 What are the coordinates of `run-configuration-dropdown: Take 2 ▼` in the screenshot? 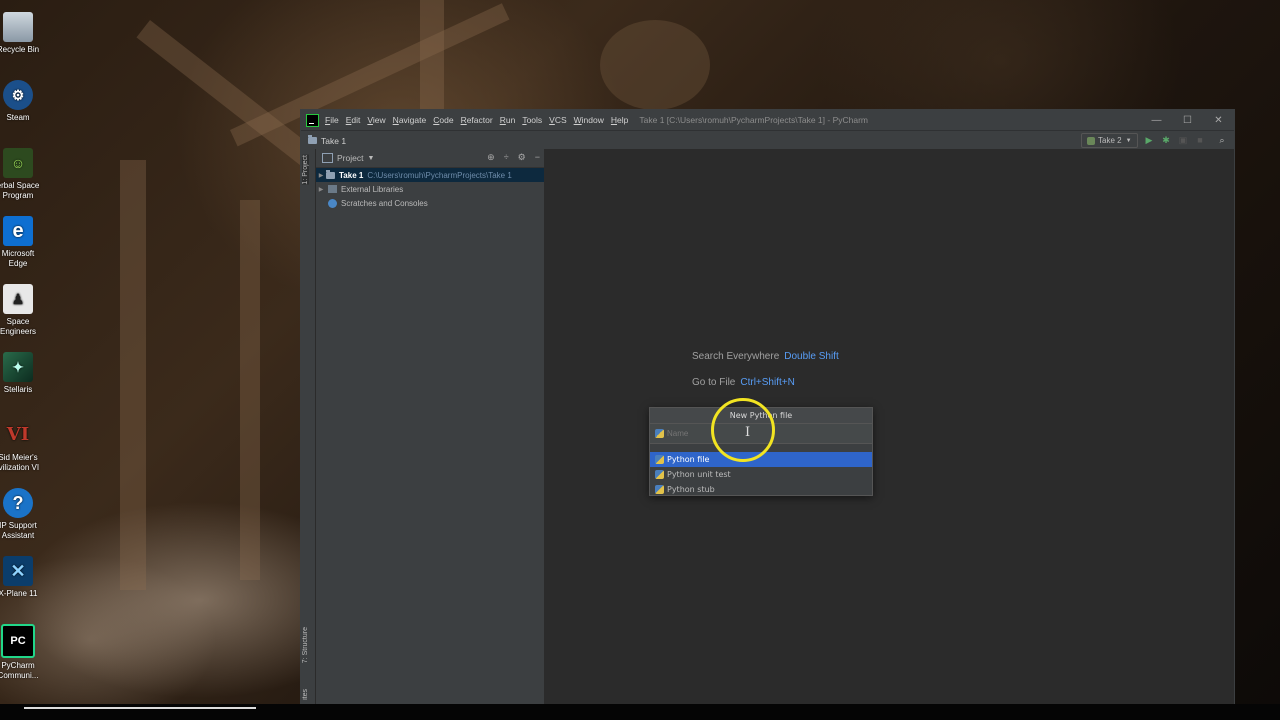 It's located at (1109, 140).